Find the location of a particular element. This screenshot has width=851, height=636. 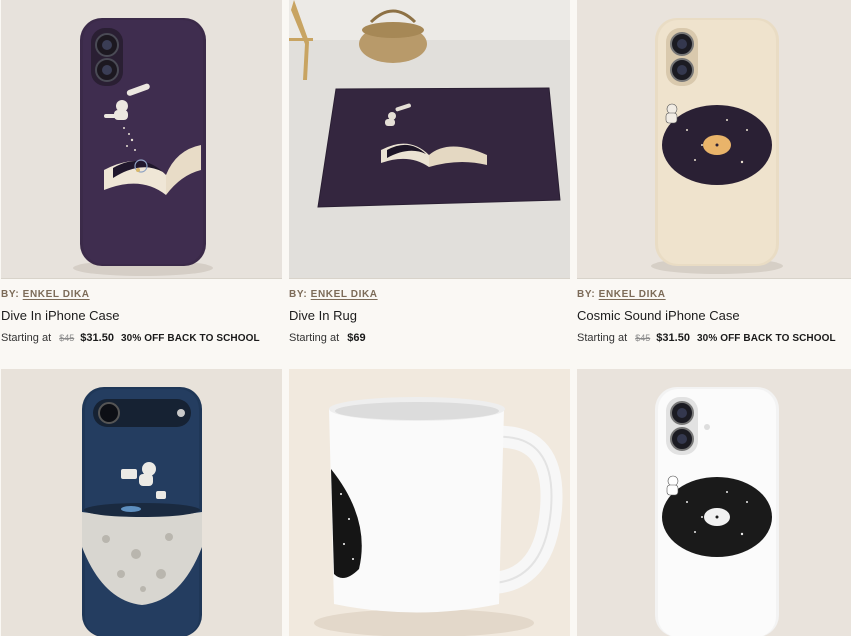

product-title: Dive In Rug is located at coordinates (429, 316).